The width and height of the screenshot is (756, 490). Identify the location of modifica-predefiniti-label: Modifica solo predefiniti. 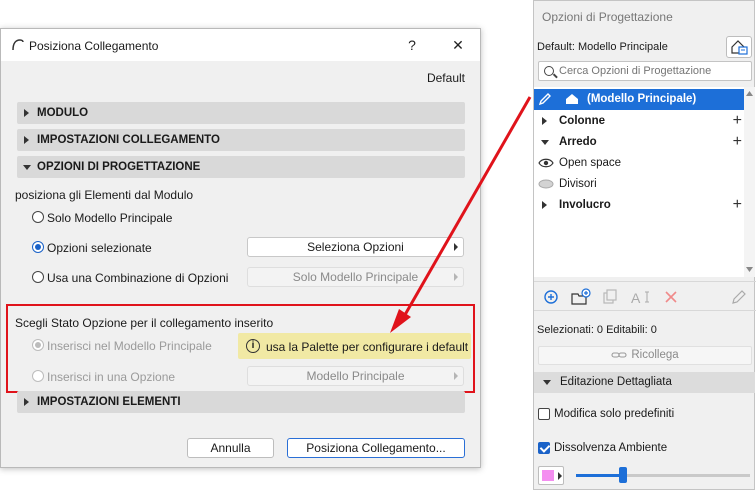
(614, 414).